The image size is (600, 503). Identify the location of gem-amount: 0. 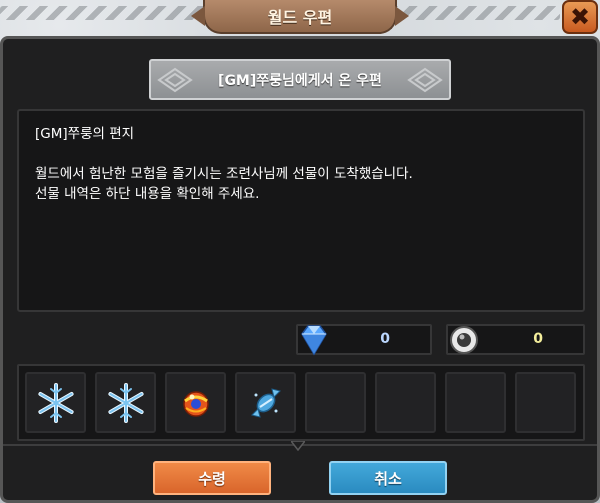
(385, 339).